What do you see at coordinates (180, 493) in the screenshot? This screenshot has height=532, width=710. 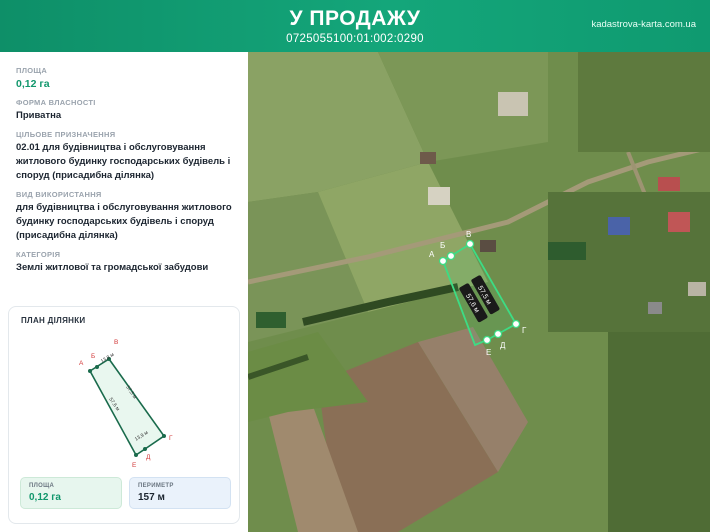 I see `plan-perimeter-stat: ПЕРИМЕТР 157 м` at bounding box center [180, 493].